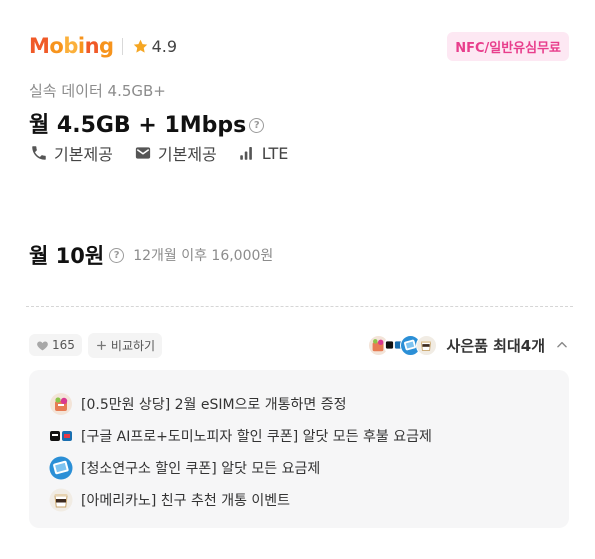 This screenshot has width=595, height=559. Describe the element at coordinates (39, 153) in the screenshot. I see `phone-icon` at that location.